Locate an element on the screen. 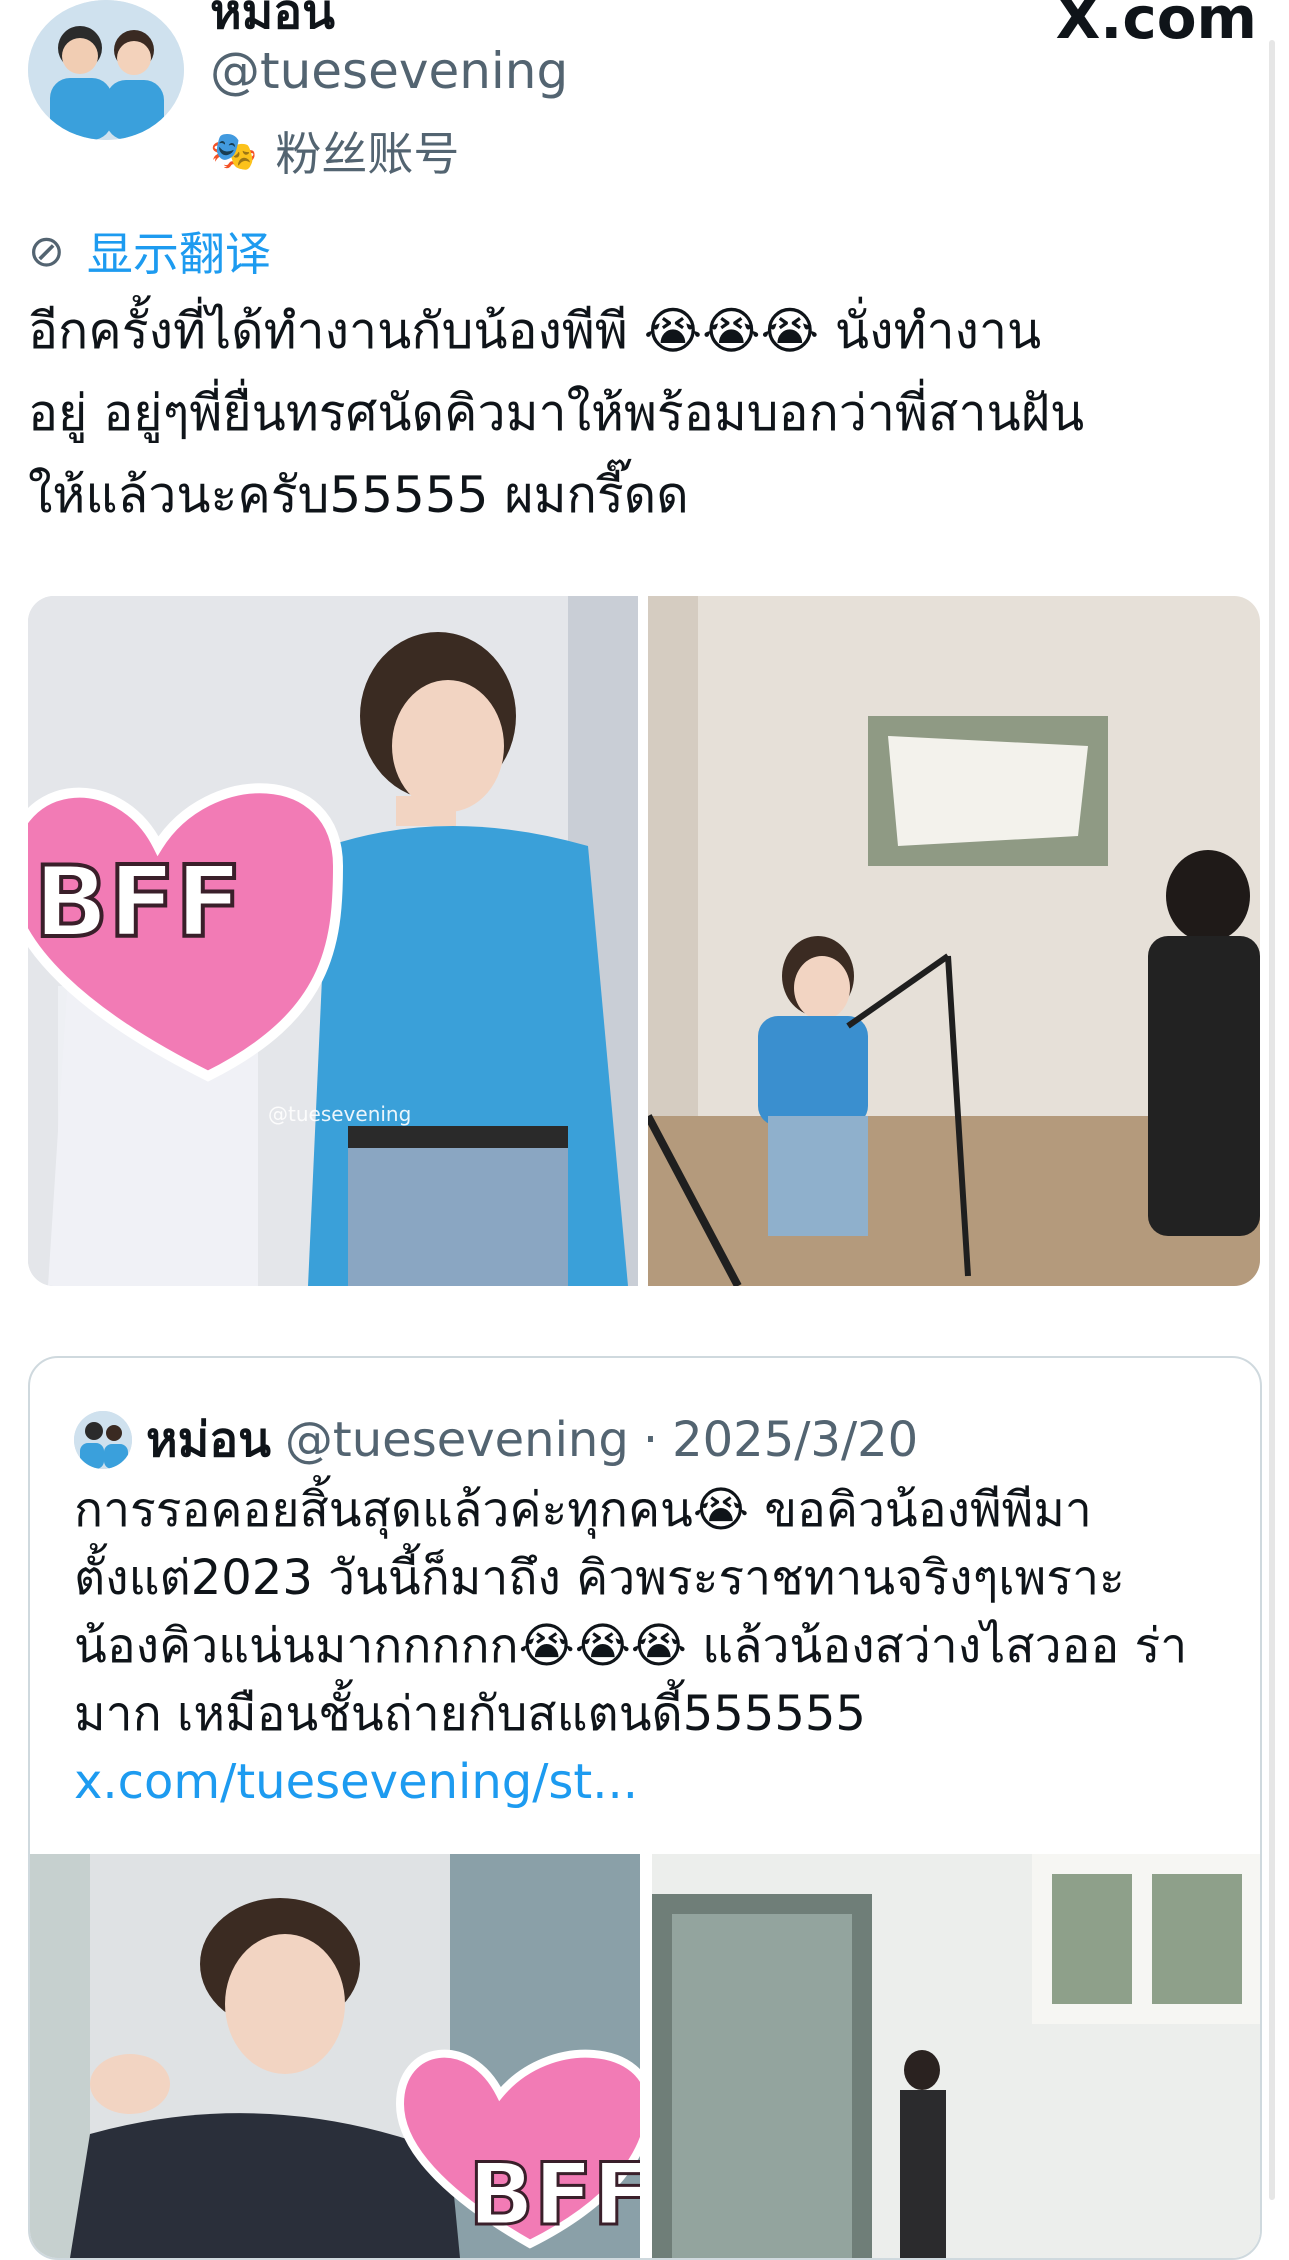 This screenshot has height=2260, width=1289. quoted-tweet-date: 2025/3/20 is located at coordinates (795, 1440).